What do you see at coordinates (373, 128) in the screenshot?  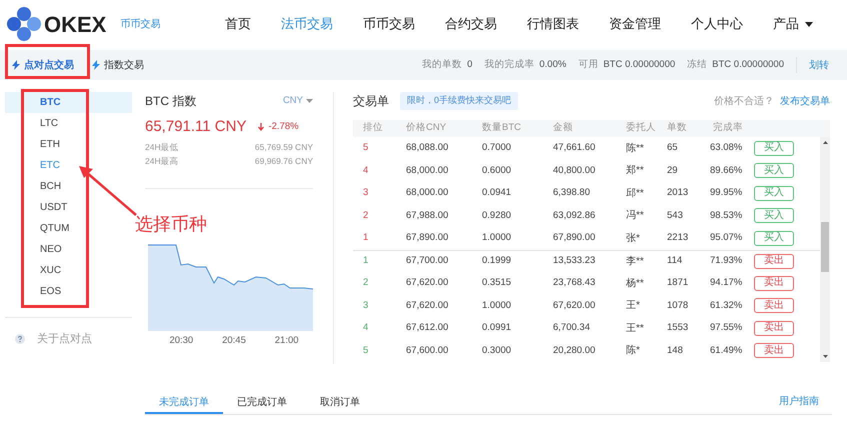 I see `column-header: 排位` at bounding box center [373, 128].